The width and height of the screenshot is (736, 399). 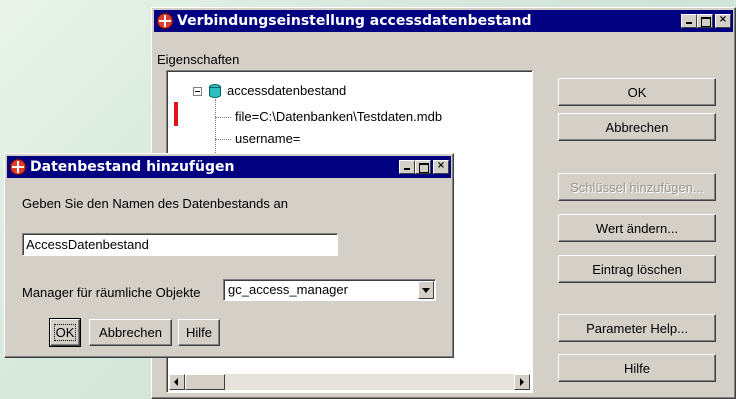 I want to click on tree-child-username: username=, so click(x=267, y=138).